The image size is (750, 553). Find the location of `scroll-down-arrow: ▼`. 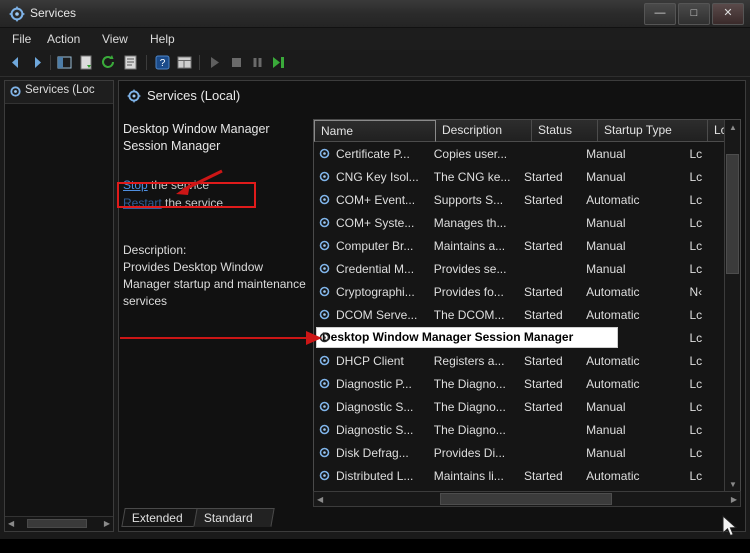

scroll-down-arrow: ▼ is located at coordinates (733, 485).